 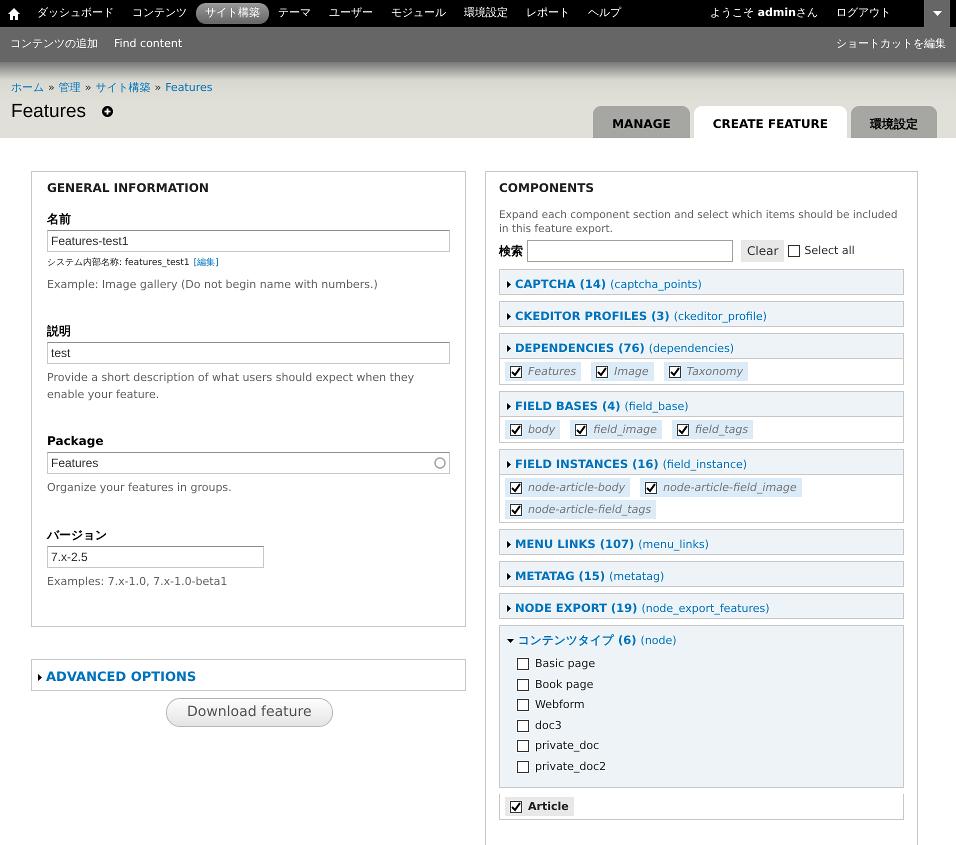 I want to click on field-description: Examples: 7.x-1.0, 7.x-1.0-beta1, so click(x=137, y=582).